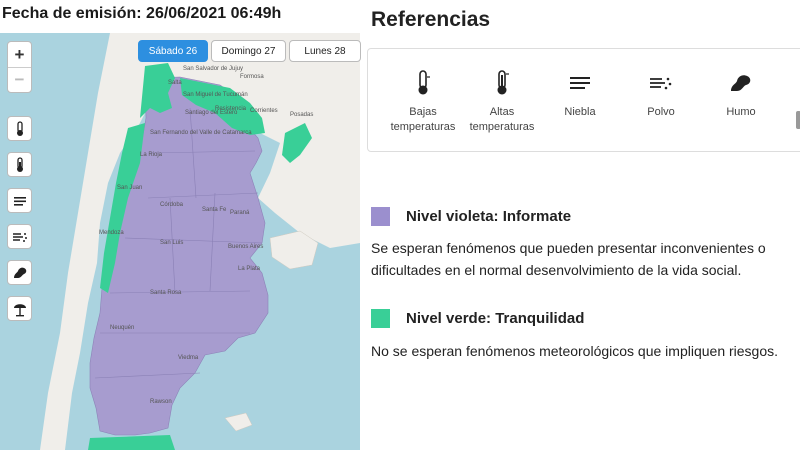 The height and width of the screenshot is (450, 800). What do you see at coordinates (151, 155) in the screenshot?
I see `map-place-label: La Rioja` at bounding box center [151, 155].